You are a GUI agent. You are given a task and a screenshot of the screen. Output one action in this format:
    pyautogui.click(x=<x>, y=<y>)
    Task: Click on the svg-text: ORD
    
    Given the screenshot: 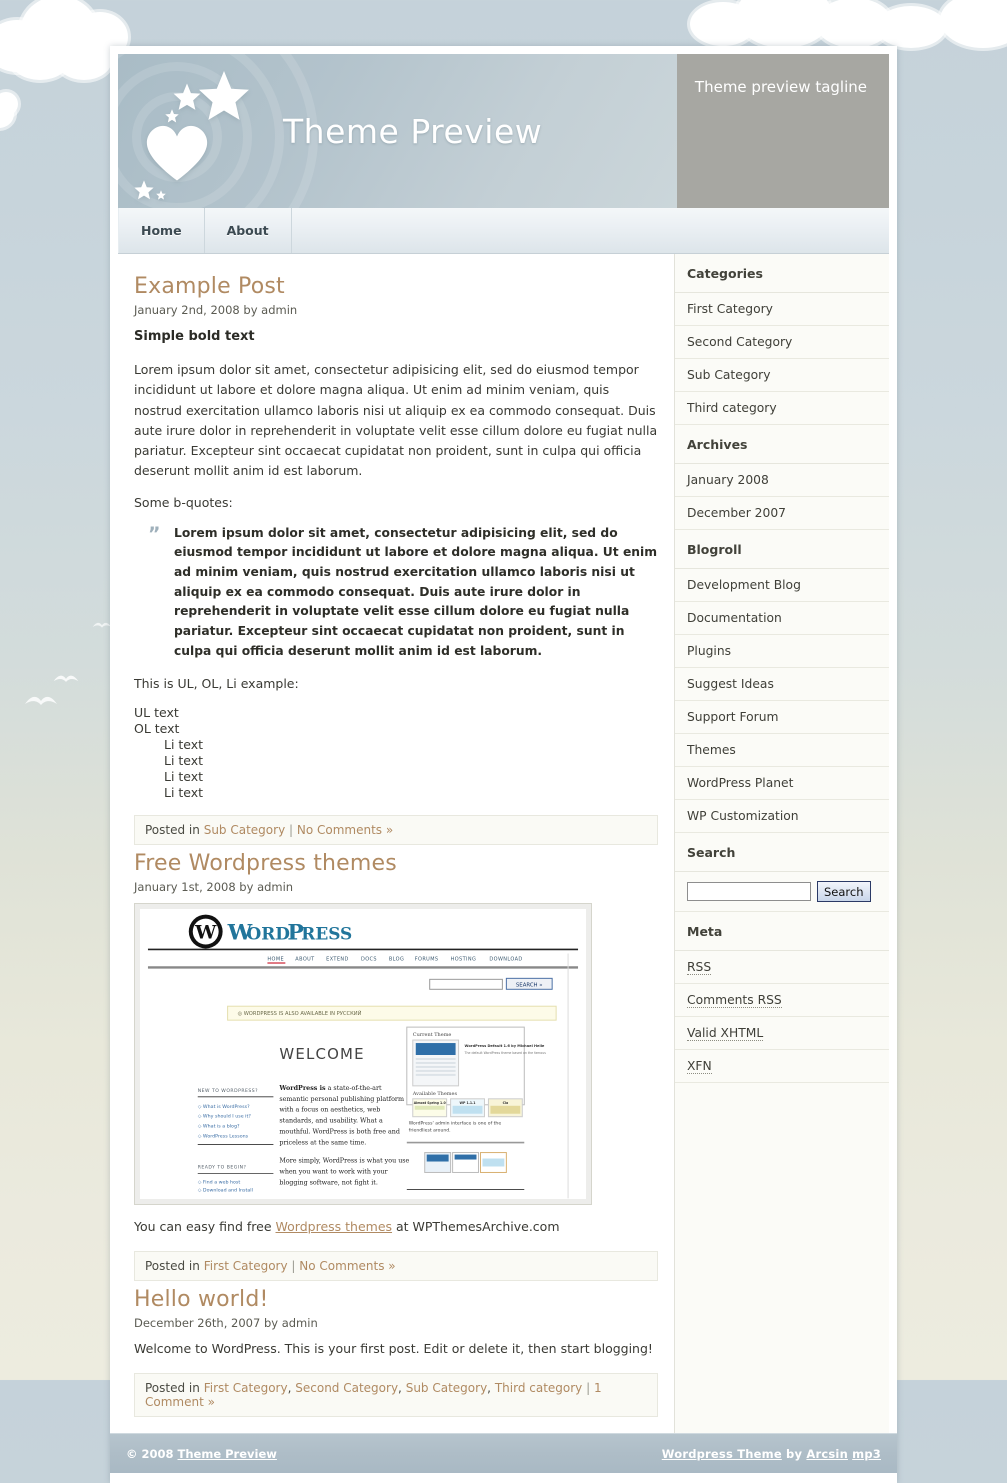 What is the action you would take?
    pyautogui.click(x=268, y=933)
    